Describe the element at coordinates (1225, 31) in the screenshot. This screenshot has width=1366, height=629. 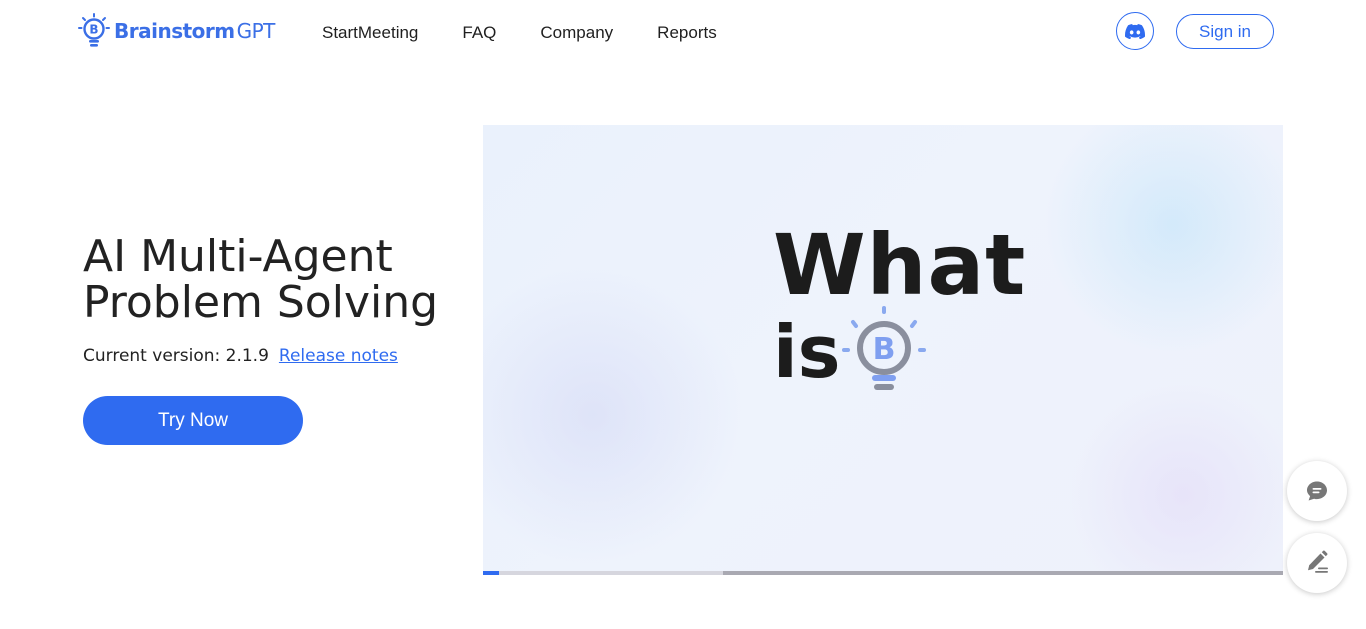
I see `sign-in-button: Sign in` at that location.